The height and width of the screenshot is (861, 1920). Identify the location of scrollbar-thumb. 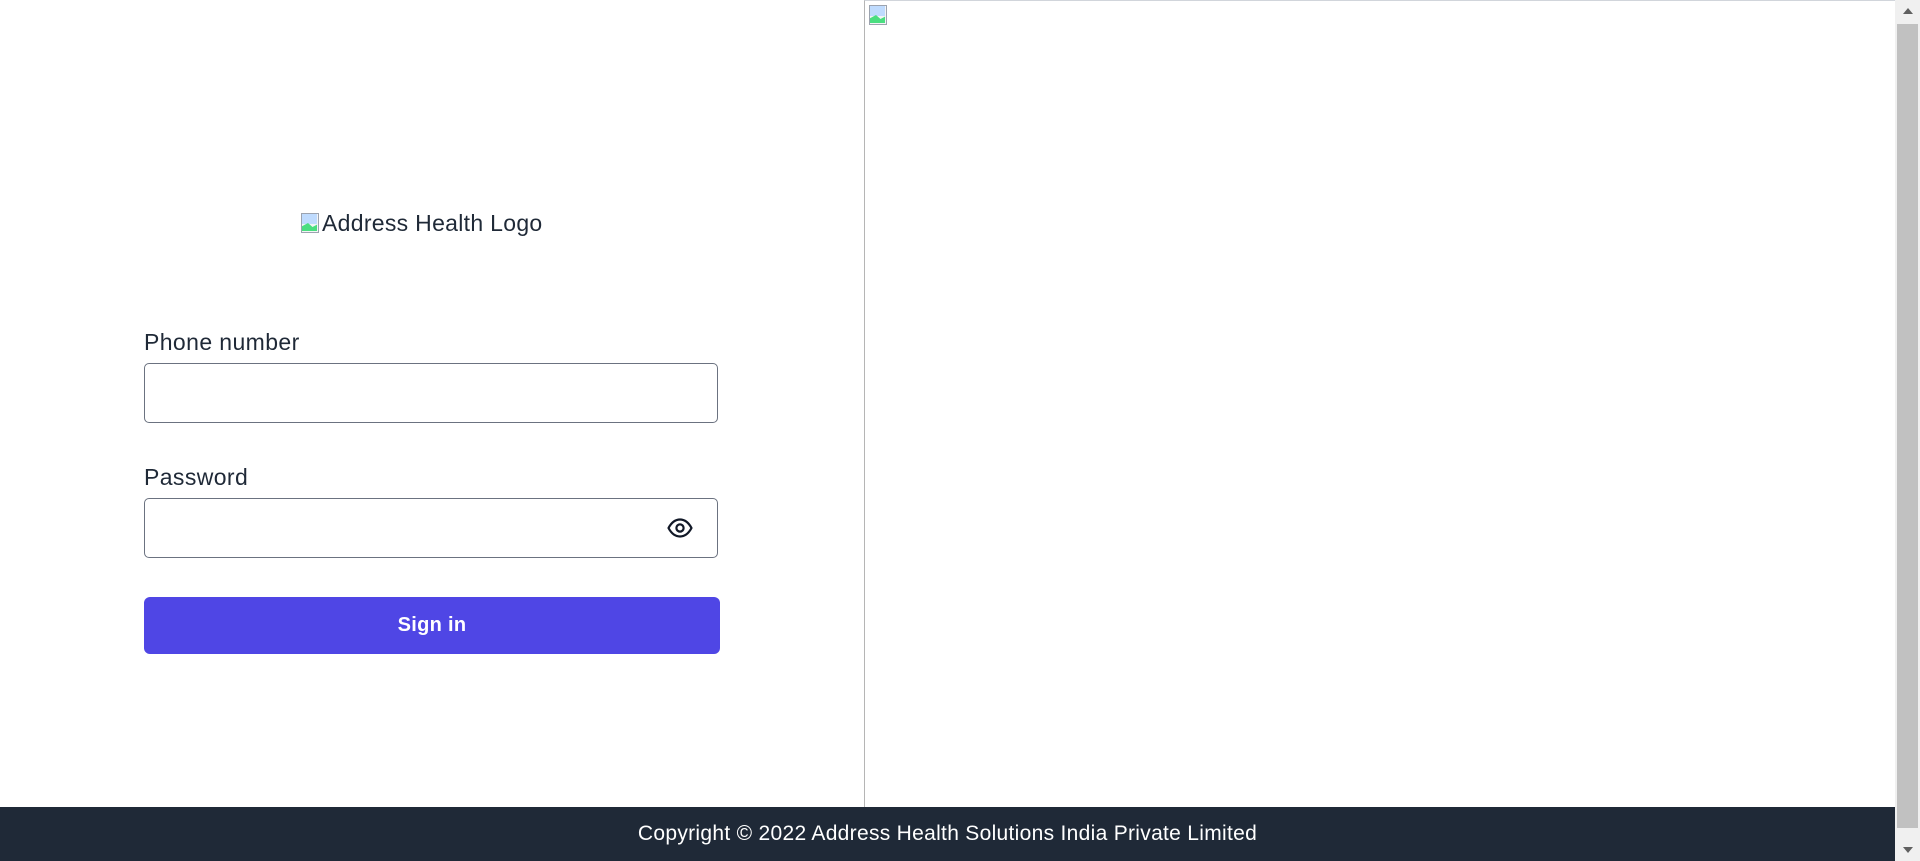
(1907, 426).